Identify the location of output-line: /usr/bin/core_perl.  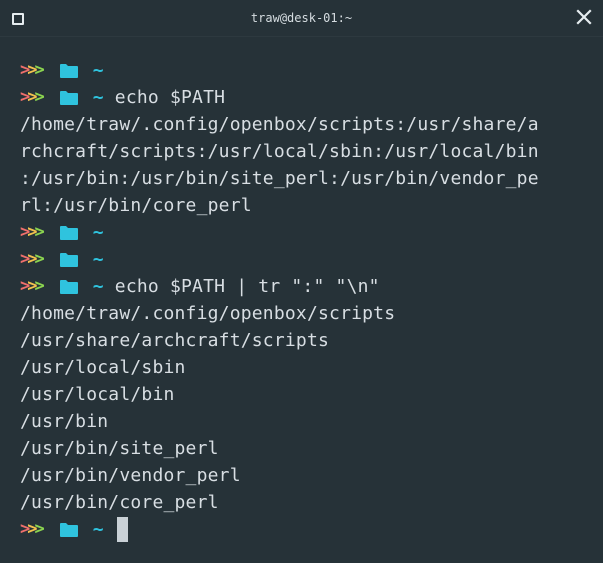
(307, 502).